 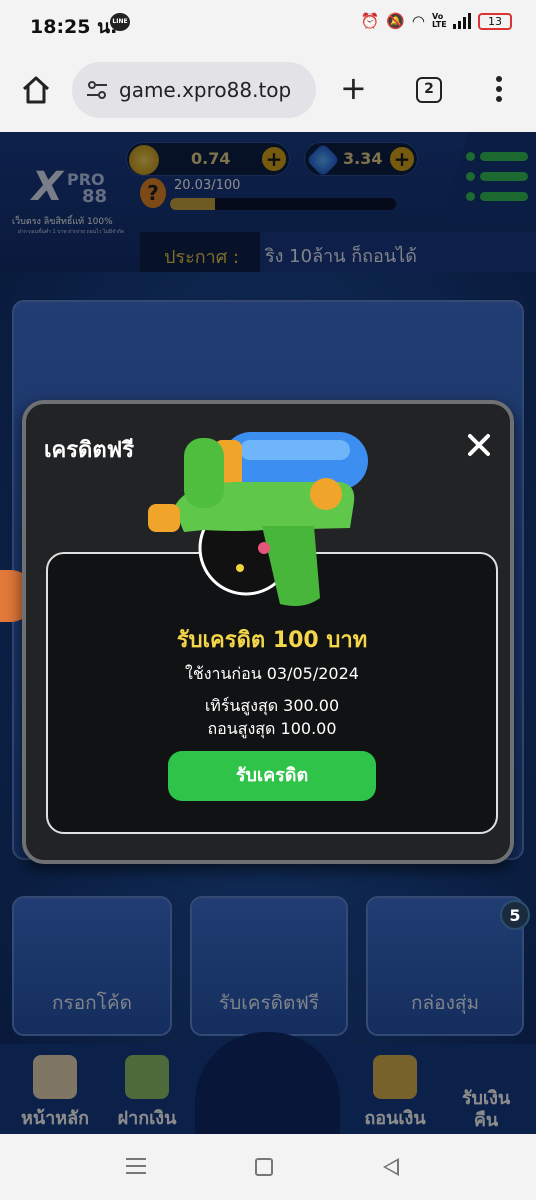 What do you see at coordinates (479, 445) in the screenshot?
I see `close-icon` at bounding box center [479, 445].